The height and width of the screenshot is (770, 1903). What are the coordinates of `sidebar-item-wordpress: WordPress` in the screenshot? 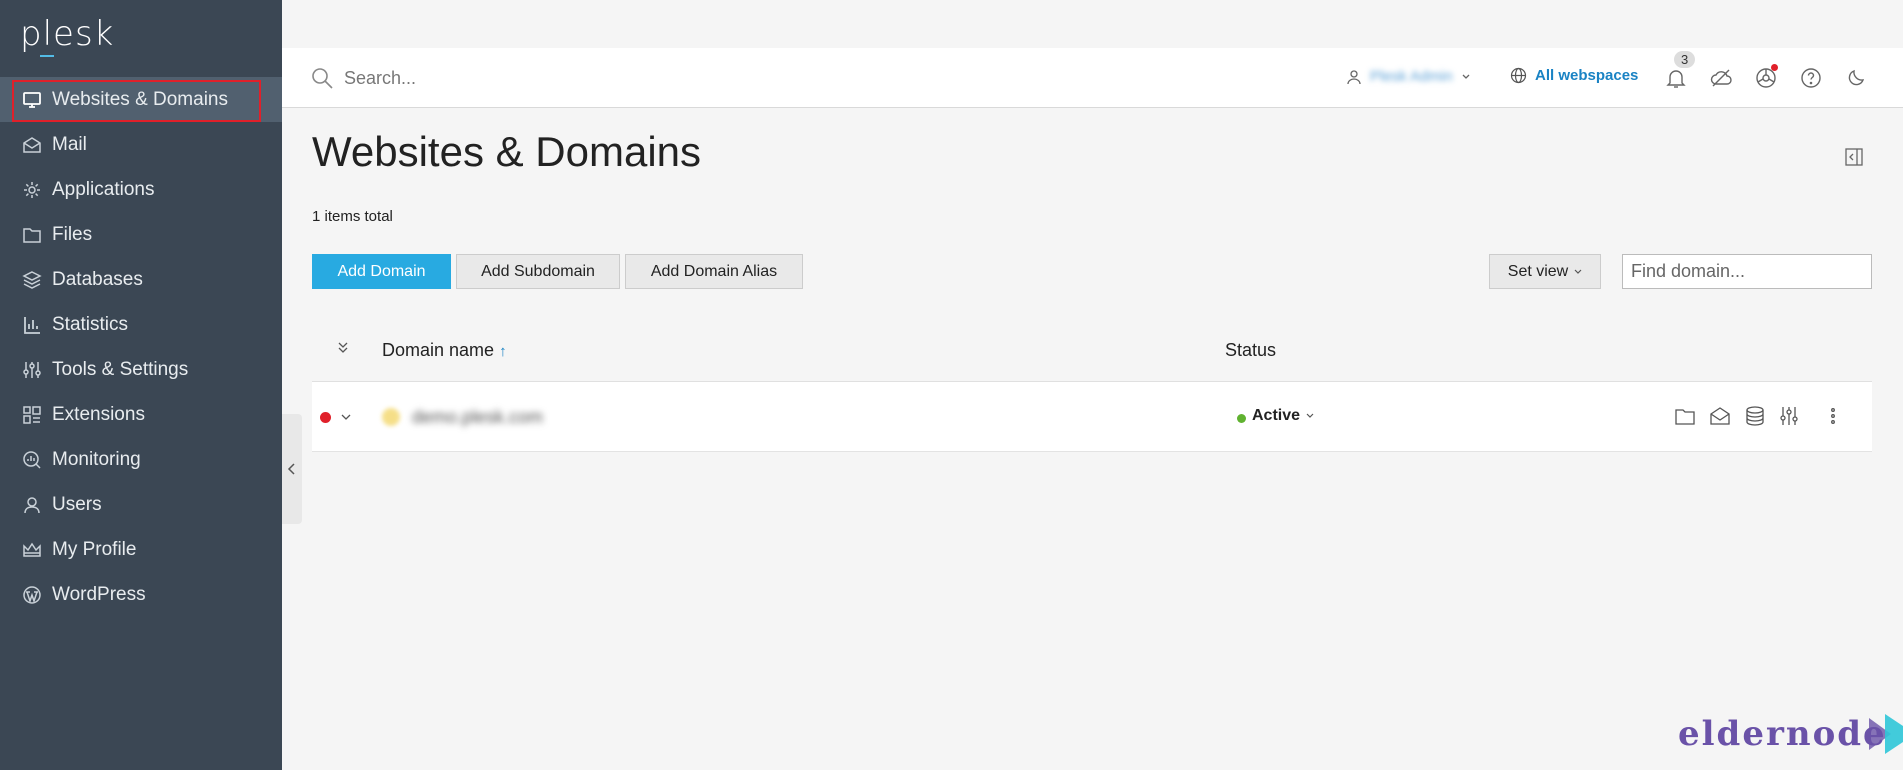 It's located at (141, 594).